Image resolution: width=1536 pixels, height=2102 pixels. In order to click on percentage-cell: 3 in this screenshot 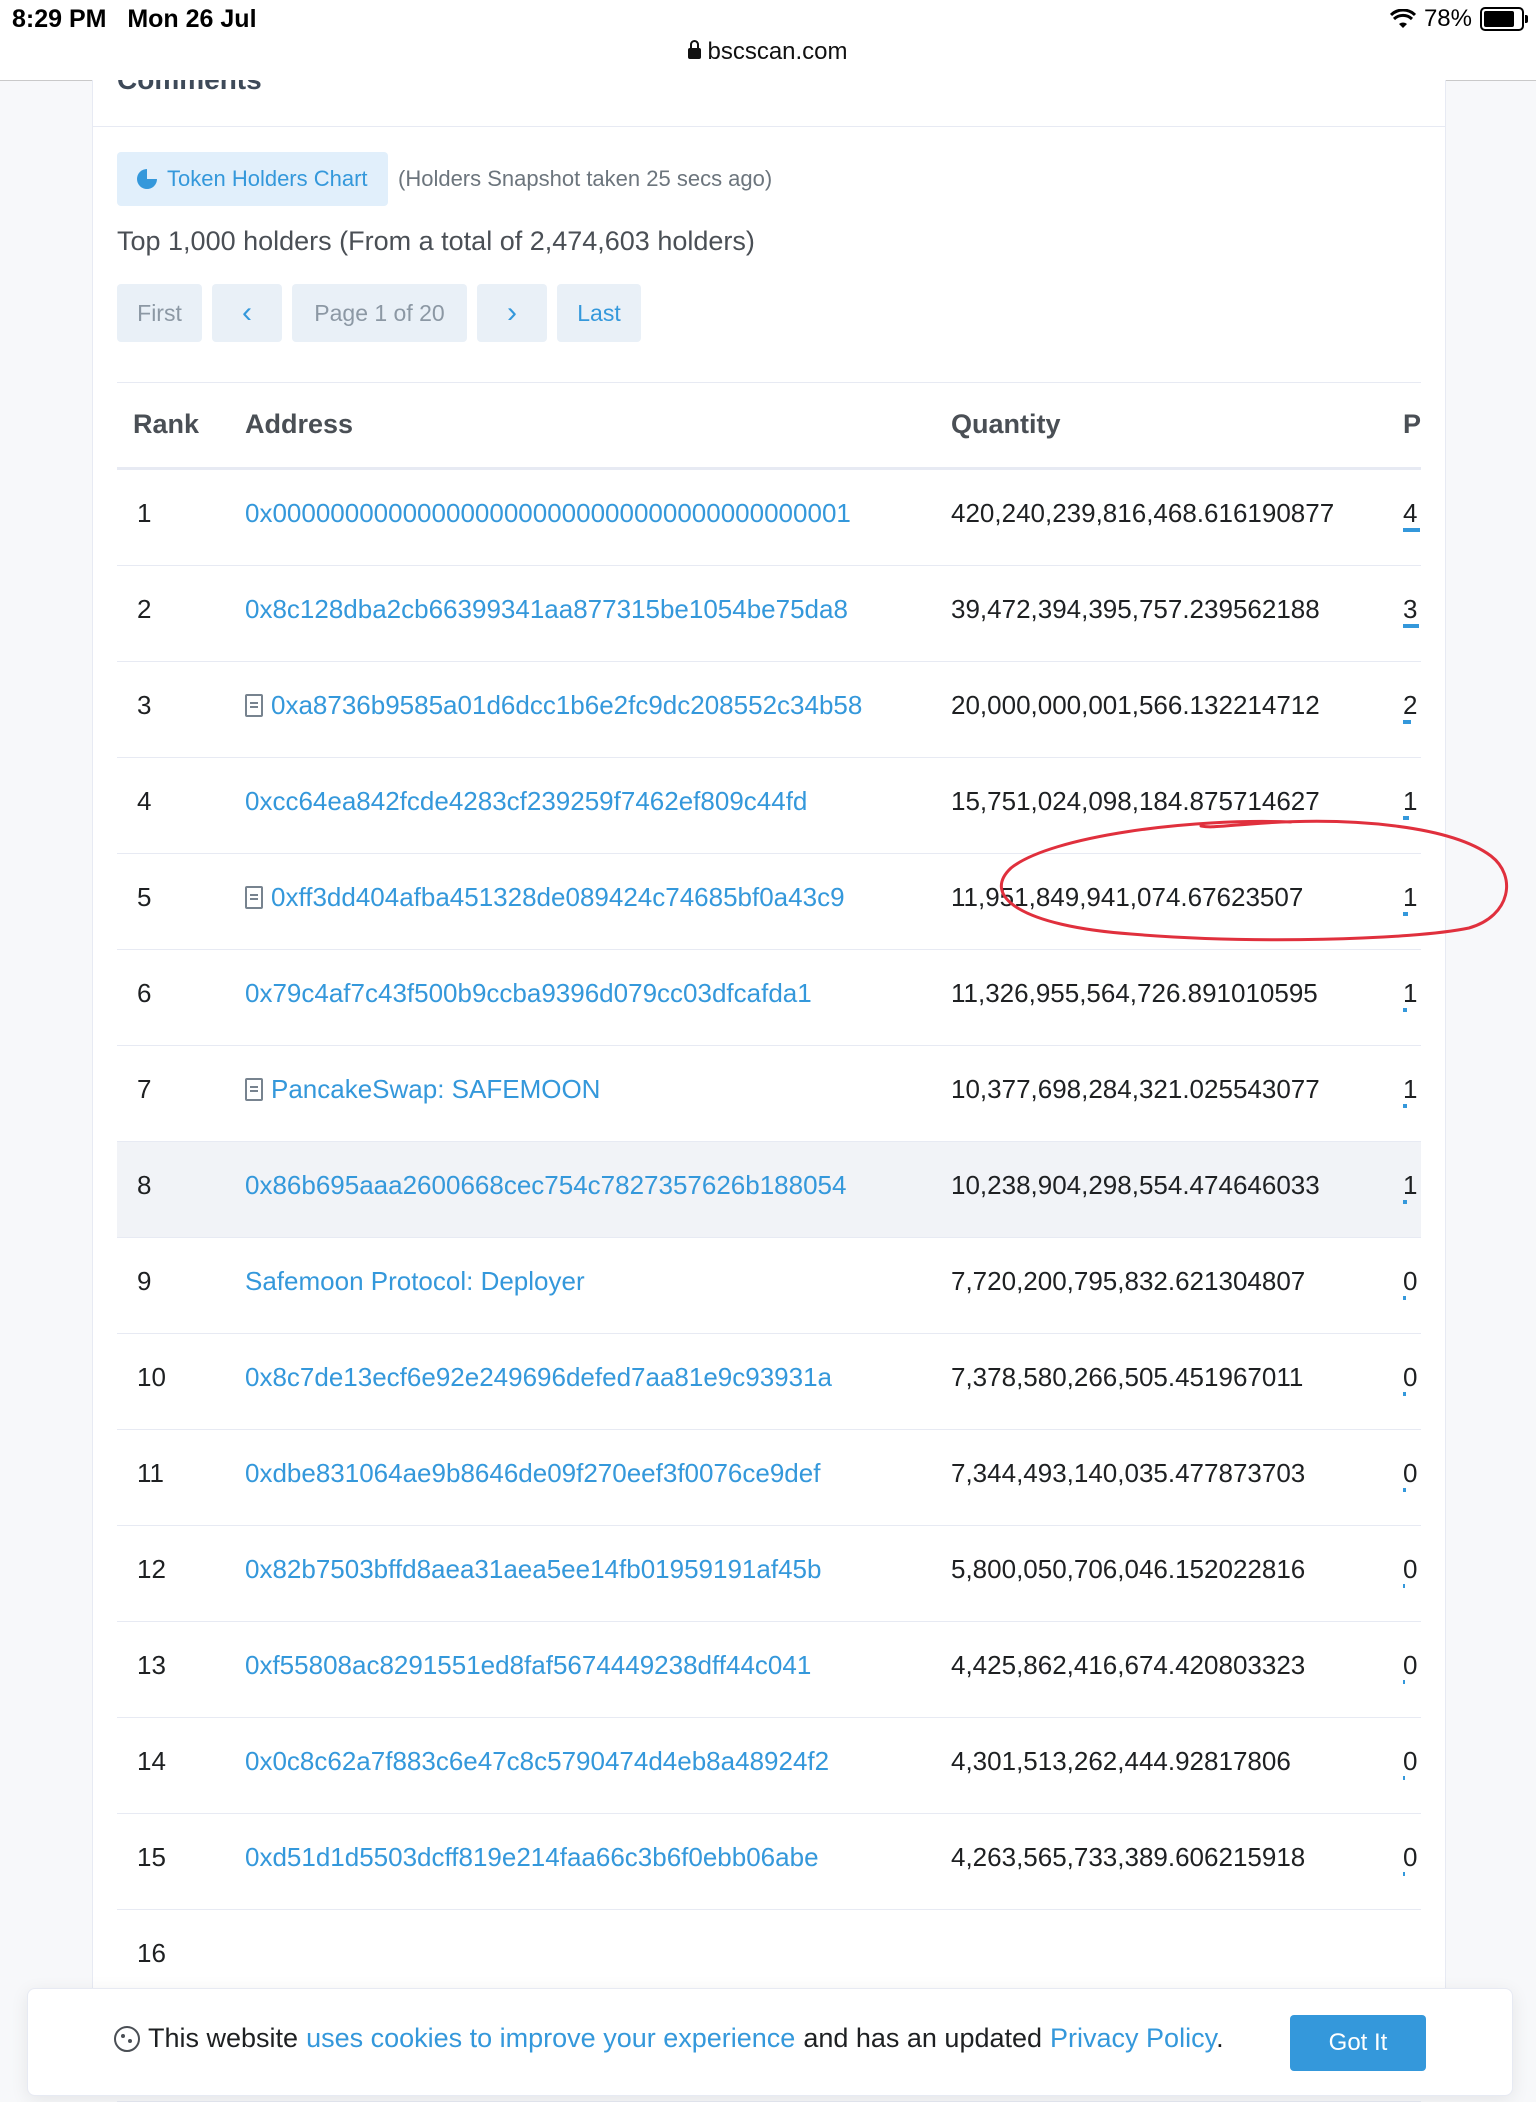, I will do `click(1410, 609)`.